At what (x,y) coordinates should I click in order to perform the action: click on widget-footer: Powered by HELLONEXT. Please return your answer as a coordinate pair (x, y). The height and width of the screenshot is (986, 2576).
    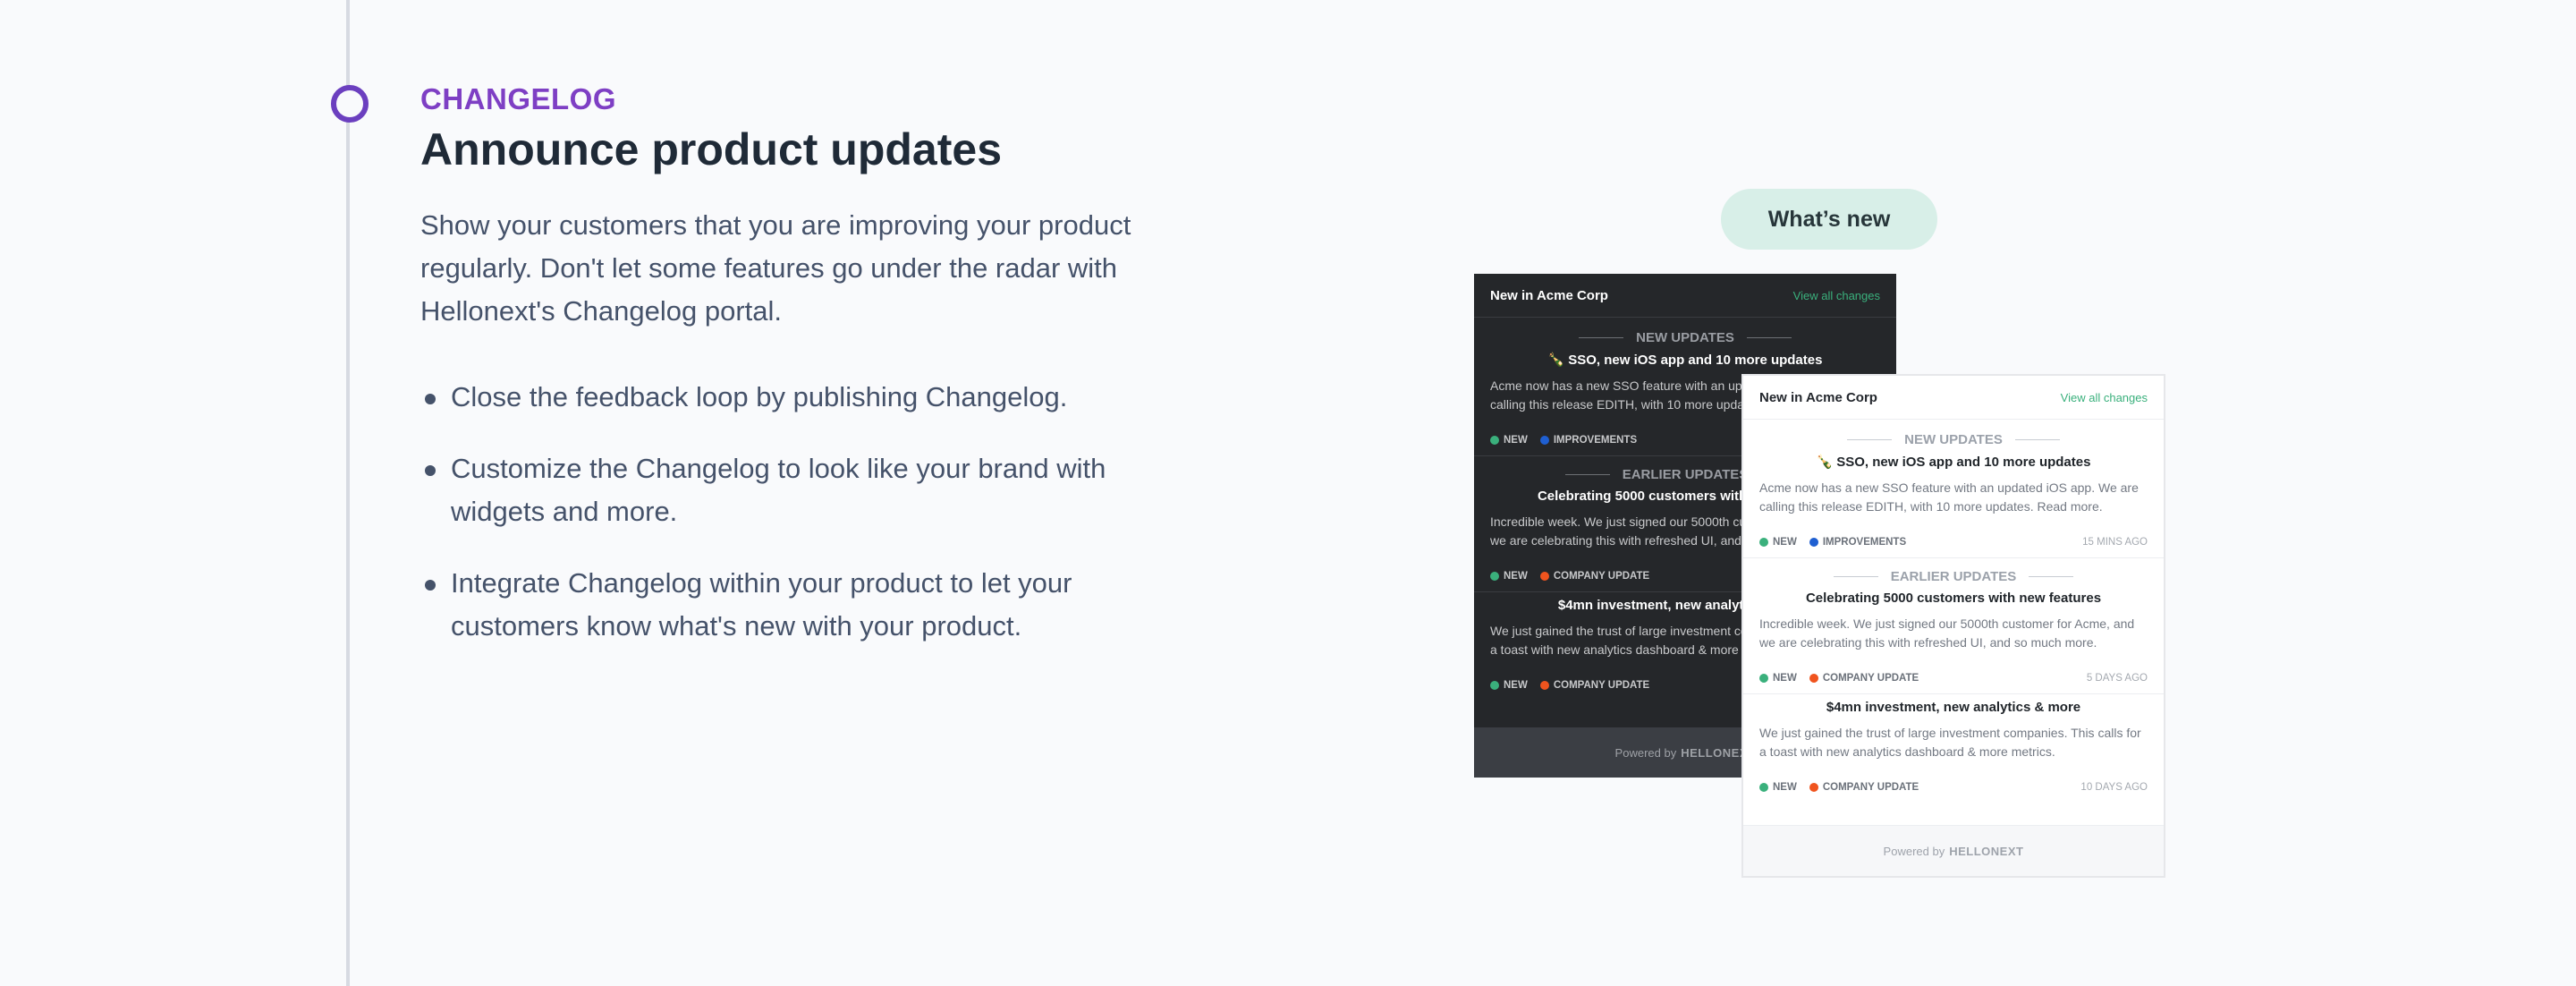
    Looking at the image, I should click on (1953, 851).